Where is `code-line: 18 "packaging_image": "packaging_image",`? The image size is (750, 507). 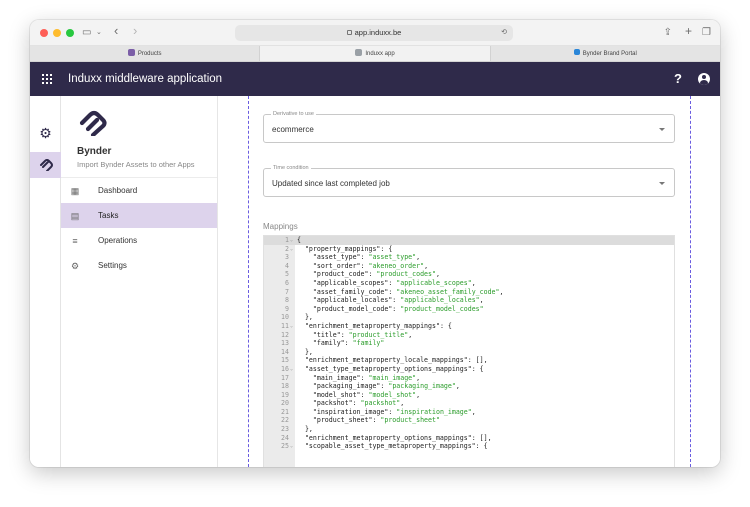 code-line: 18 "packaging_image": "packaging_image", is located at coordinates (469, 386).